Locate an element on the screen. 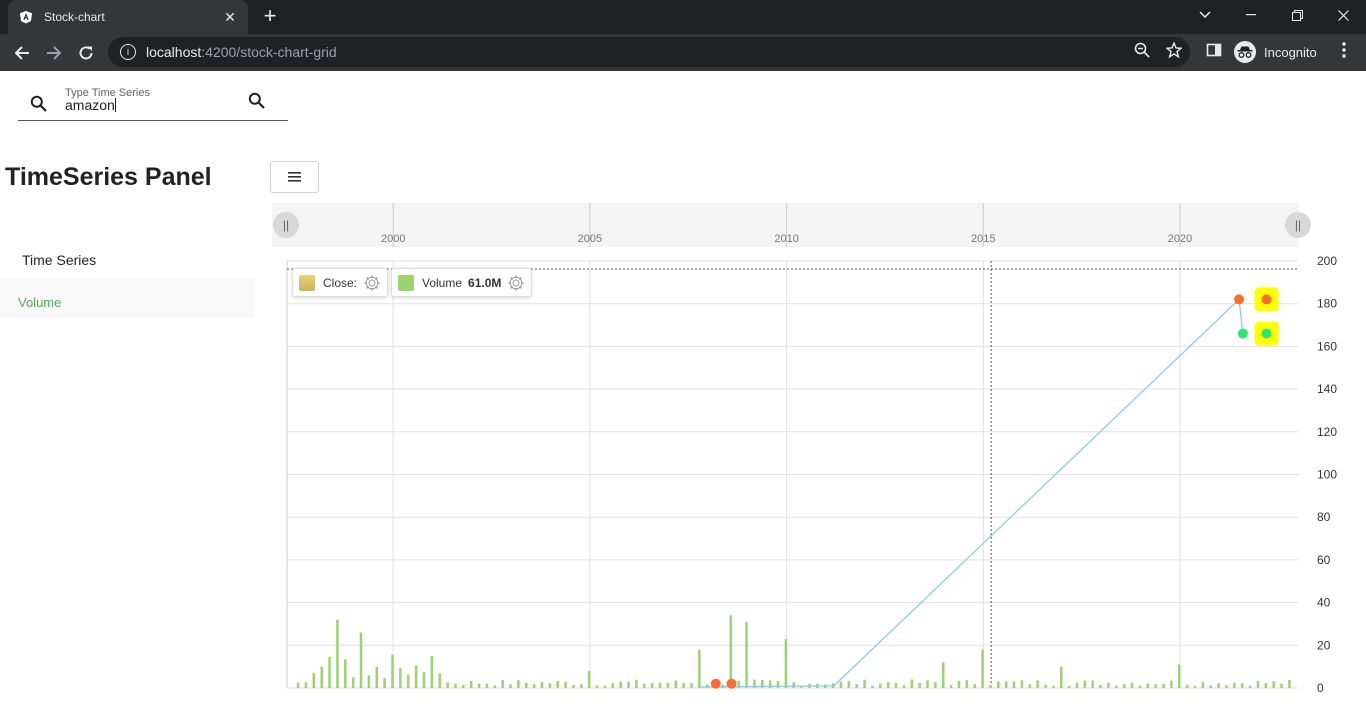 This screenshot has height=717, width=1366. y-tick-label: 200 is located at coordinates (1327, 261).